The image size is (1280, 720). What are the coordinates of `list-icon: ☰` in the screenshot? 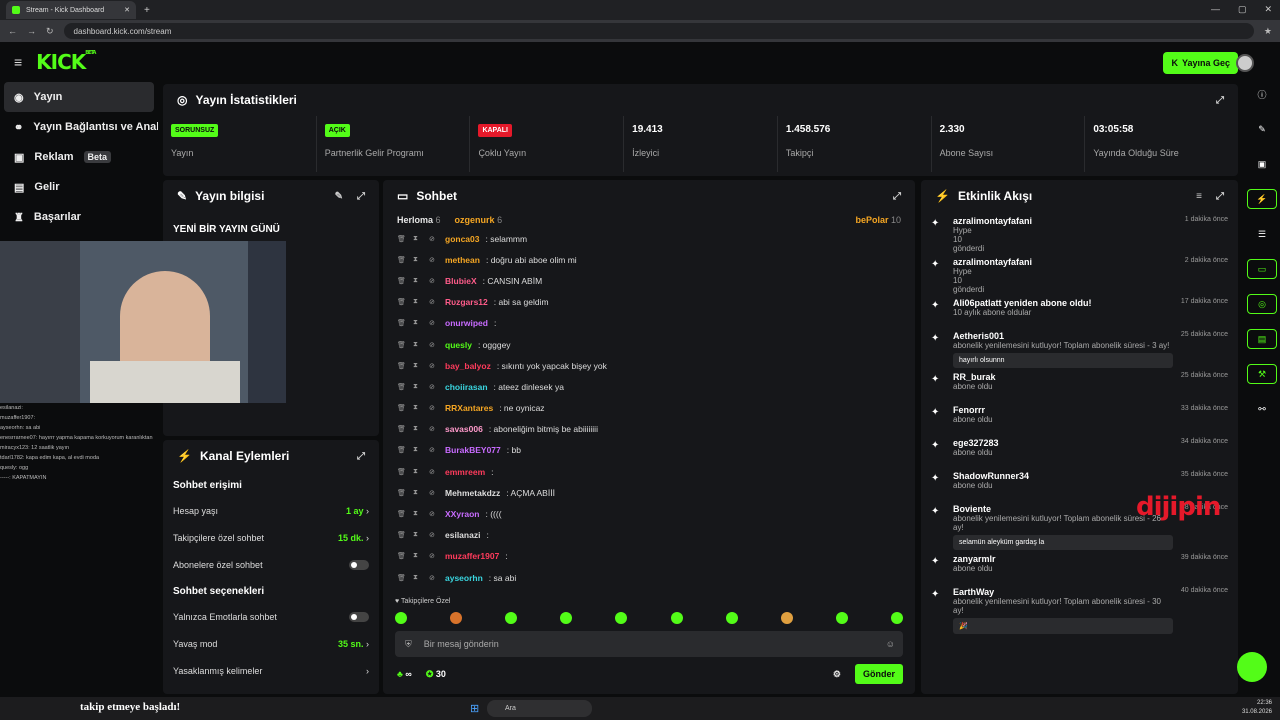 It's located at (1262, 234).